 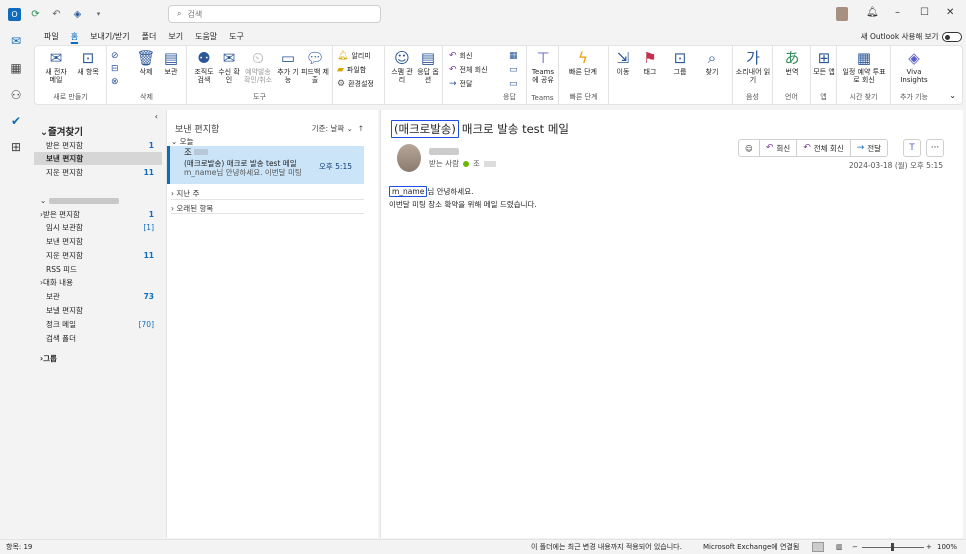 I want to click on spam-button: ☺ 스팸 관리, so click(x=402, y=67).